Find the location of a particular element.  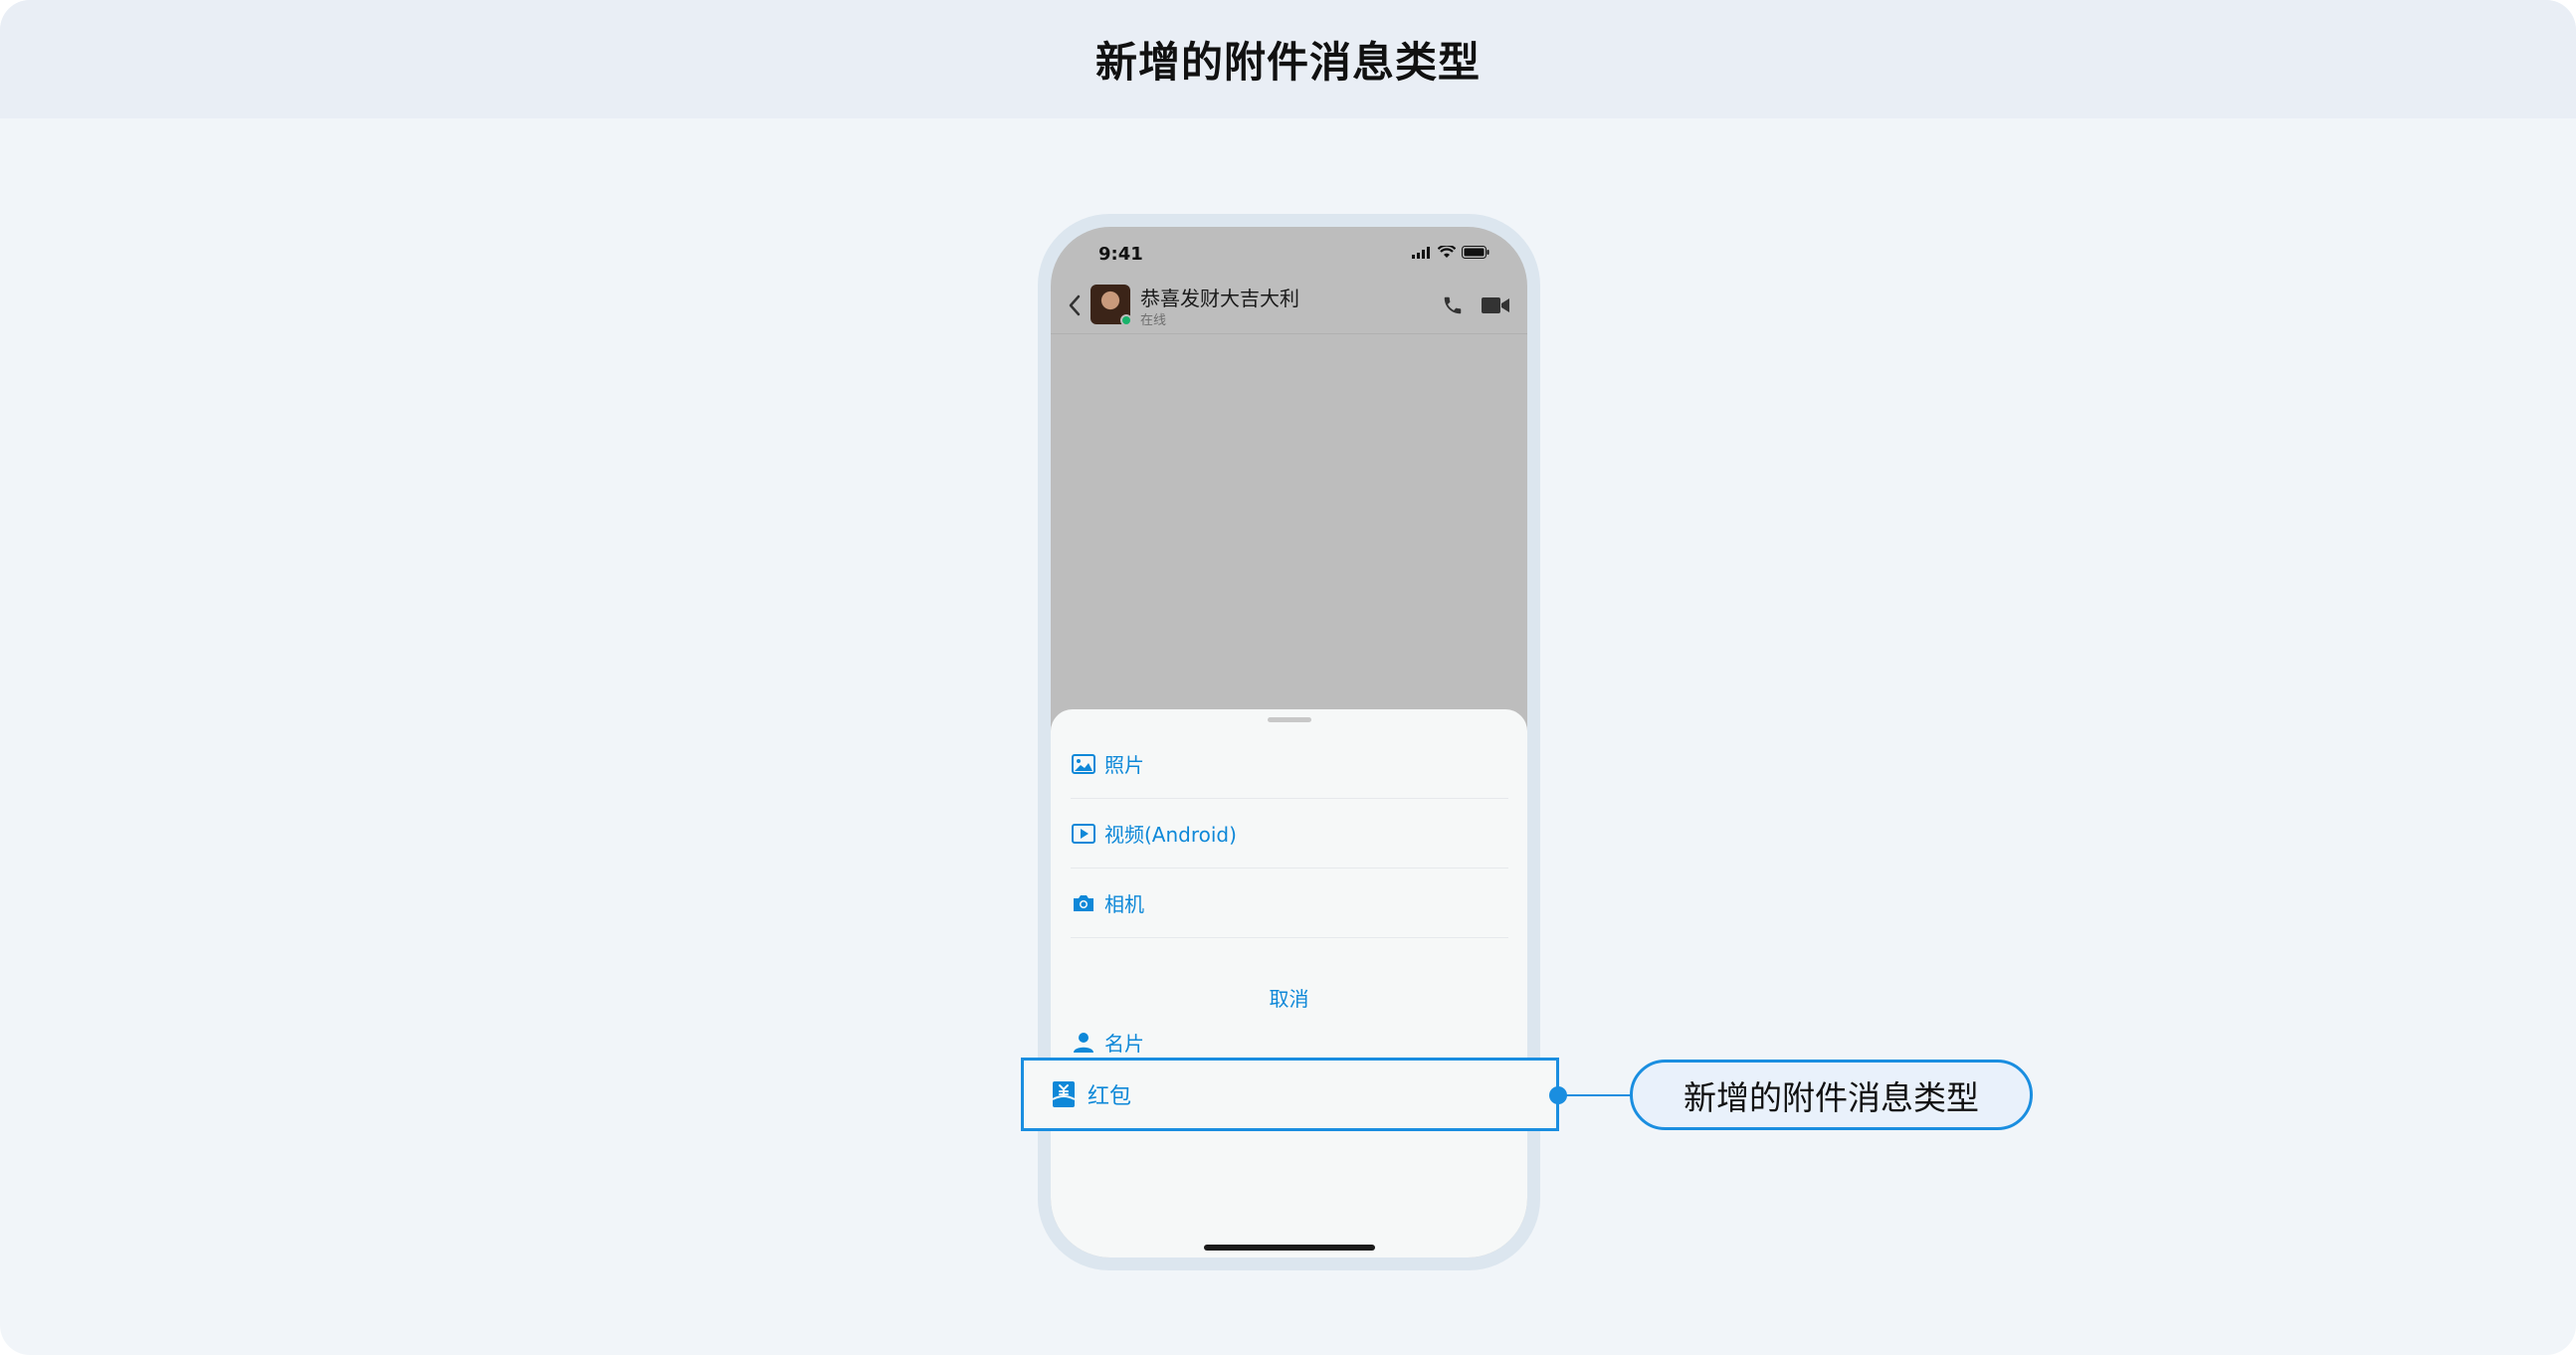

cancel-button: 取消 is located at coordinates (1289, 997).